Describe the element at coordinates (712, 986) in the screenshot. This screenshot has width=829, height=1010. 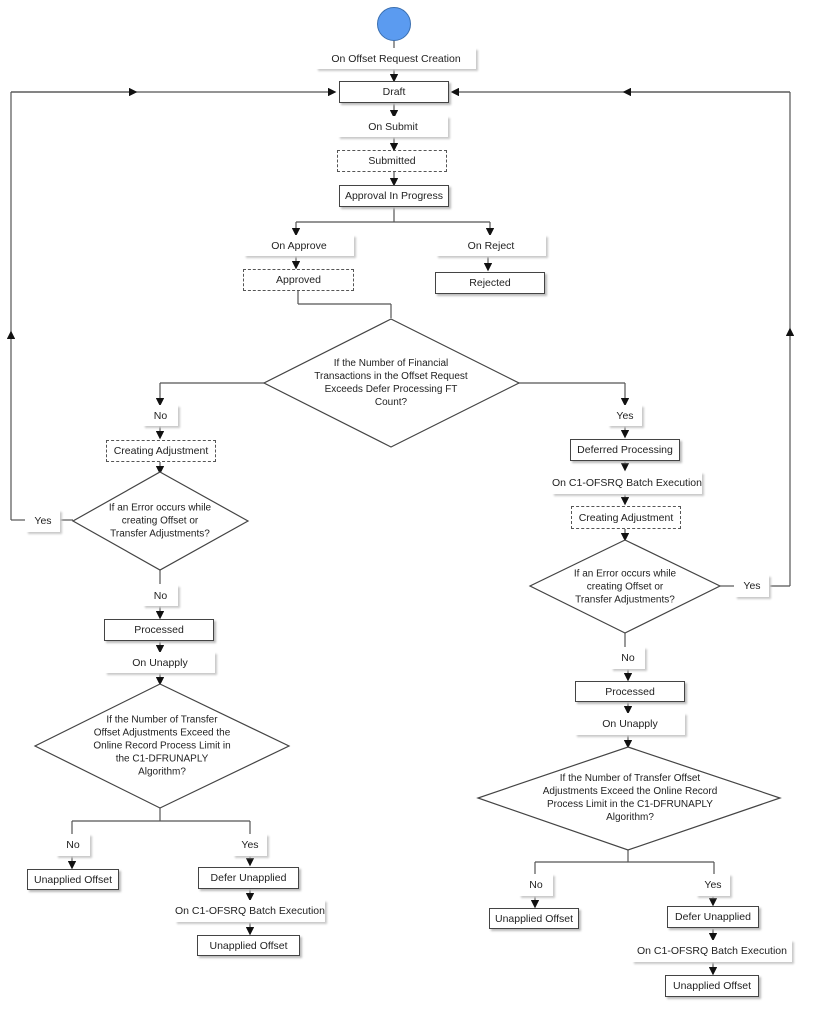
I see `state-unapplied-offset-right-yes: Unapplied Offset` at that location.